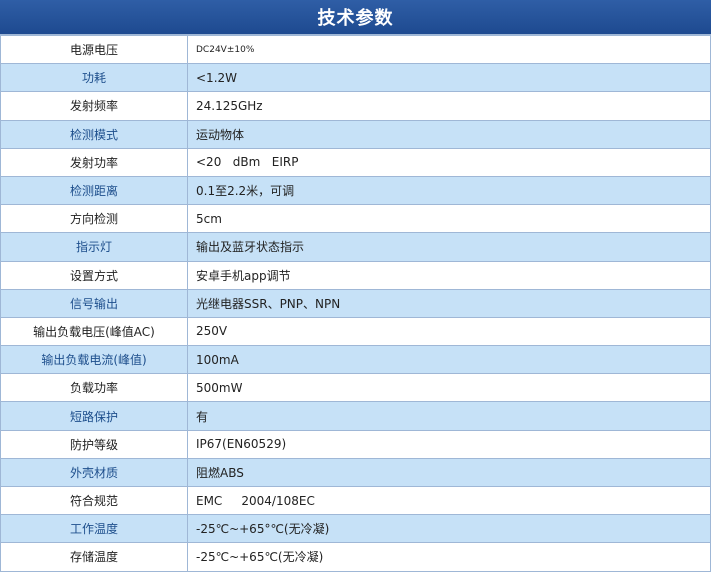  What do you see at coordinates (94, 275) in the screenshot?
I see `row-label: 设置方式` at bounding box center [94, 275].